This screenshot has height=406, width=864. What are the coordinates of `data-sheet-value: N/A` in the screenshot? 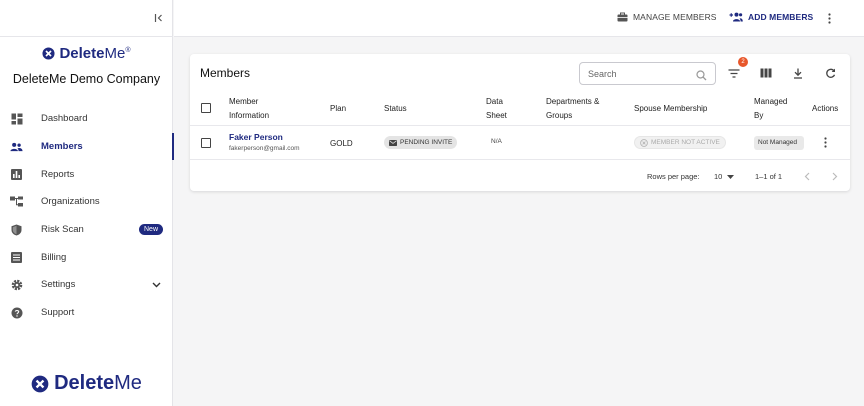 It's located at (496, 141).